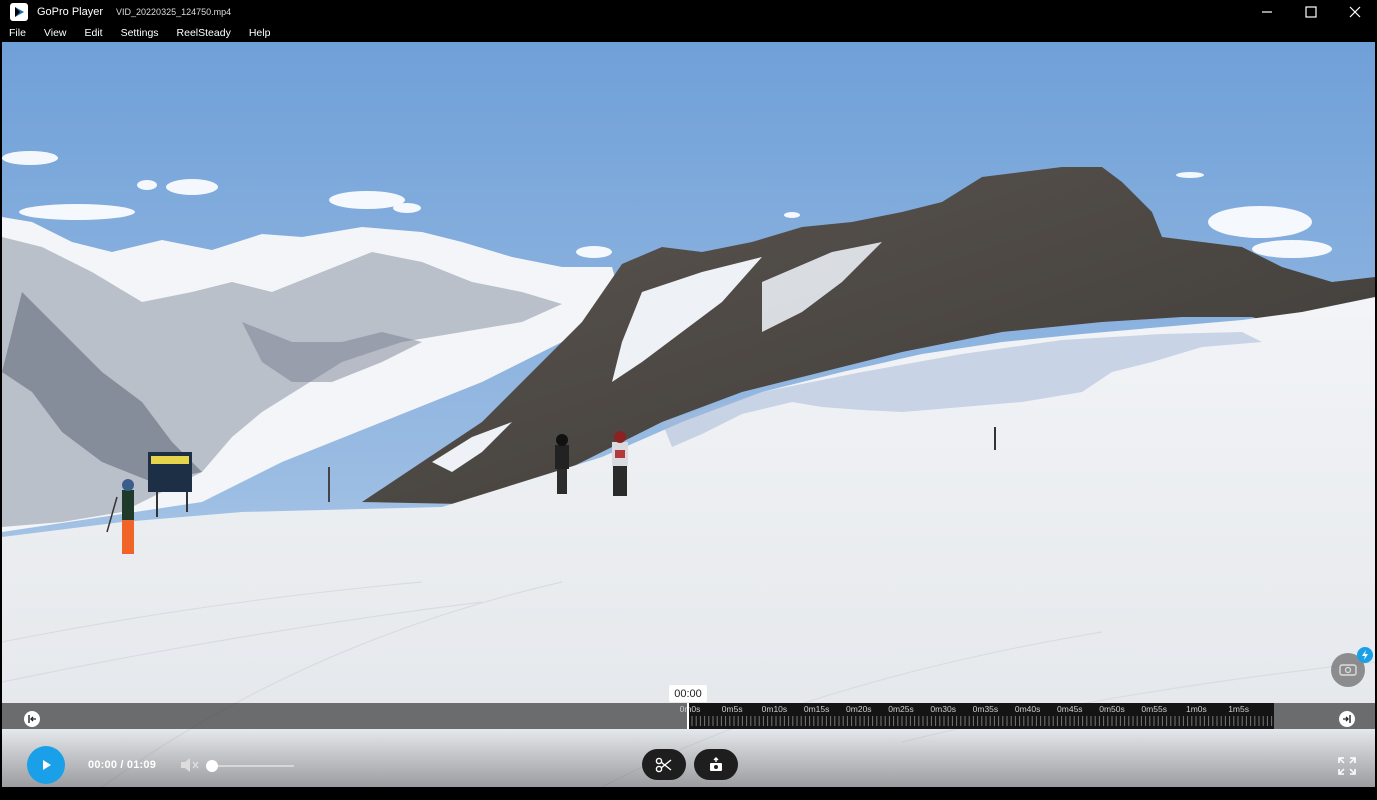  What do you see at coordinates (260, 33) in the screenshot?
I see `menu-help: Help` at bounding box center [260, 33].